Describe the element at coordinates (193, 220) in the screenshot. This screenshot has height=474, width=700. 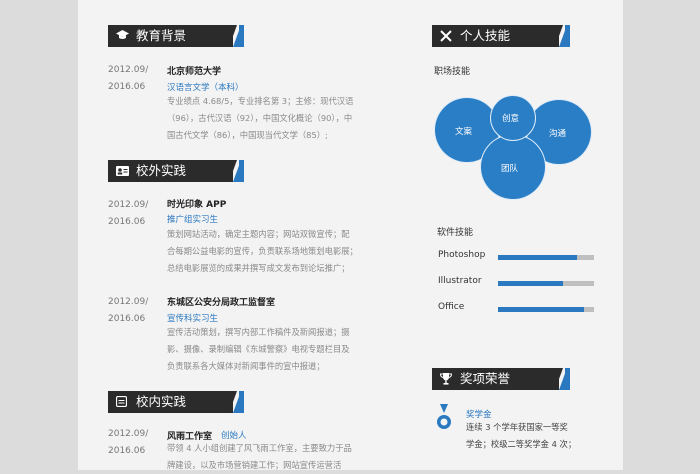
I see `external-item-role: 推广组实习生` at that location.